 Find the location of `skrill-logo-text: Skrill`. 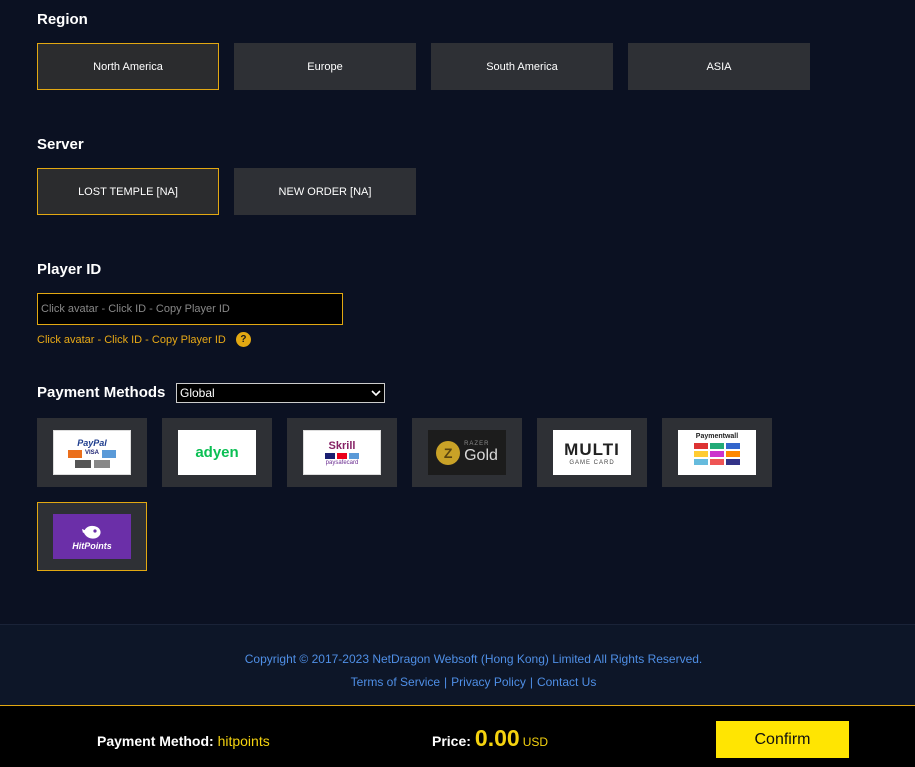

skrill-logo-text: Skrill is located at coordinates (342, 445).